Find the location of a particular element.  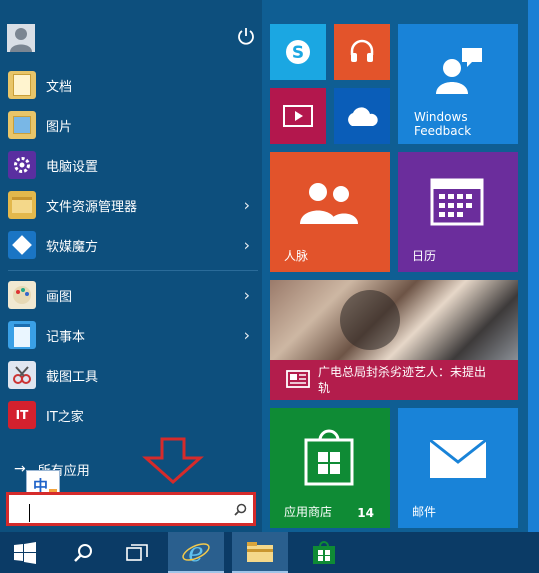

tile-news: 广电总局封杀劣迹艺人：未提出轨 is located at coordinates (394, 340).